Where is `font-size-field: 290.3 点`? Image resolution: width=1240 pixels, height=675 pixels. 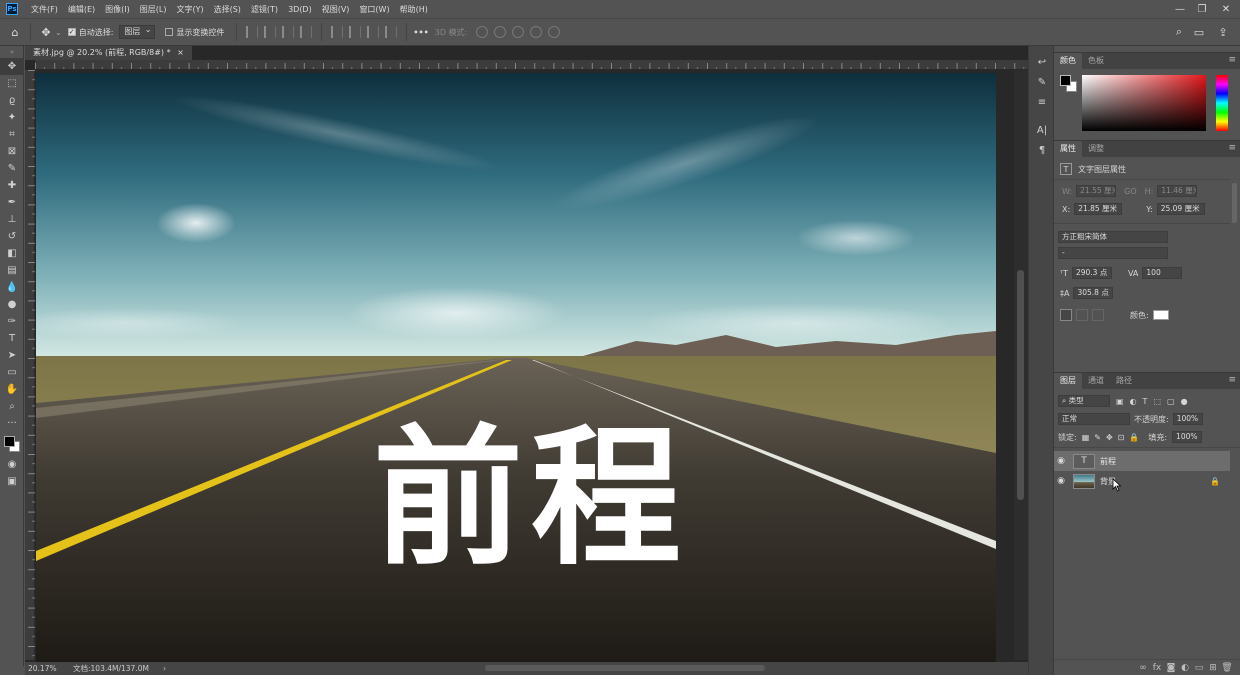 font-size-field: 290.3 点 is located at coordinates (1091, 273).